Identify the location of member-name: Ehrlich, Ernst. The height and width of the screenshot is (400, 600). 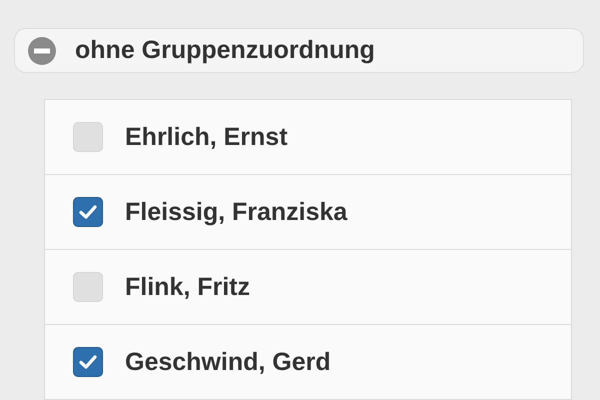
(206, 137).